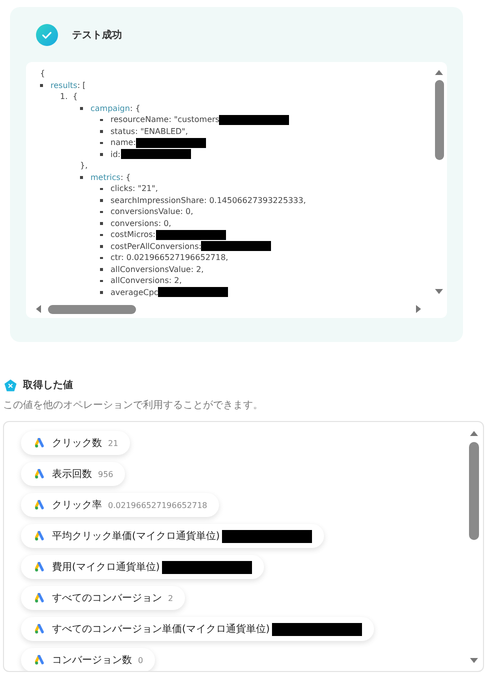  What do you see at coordinates (133, 405) in the screenshot?
I see `section-description: この値を他のオペレーションで利用することができます。` at bounding box center [133, 405].